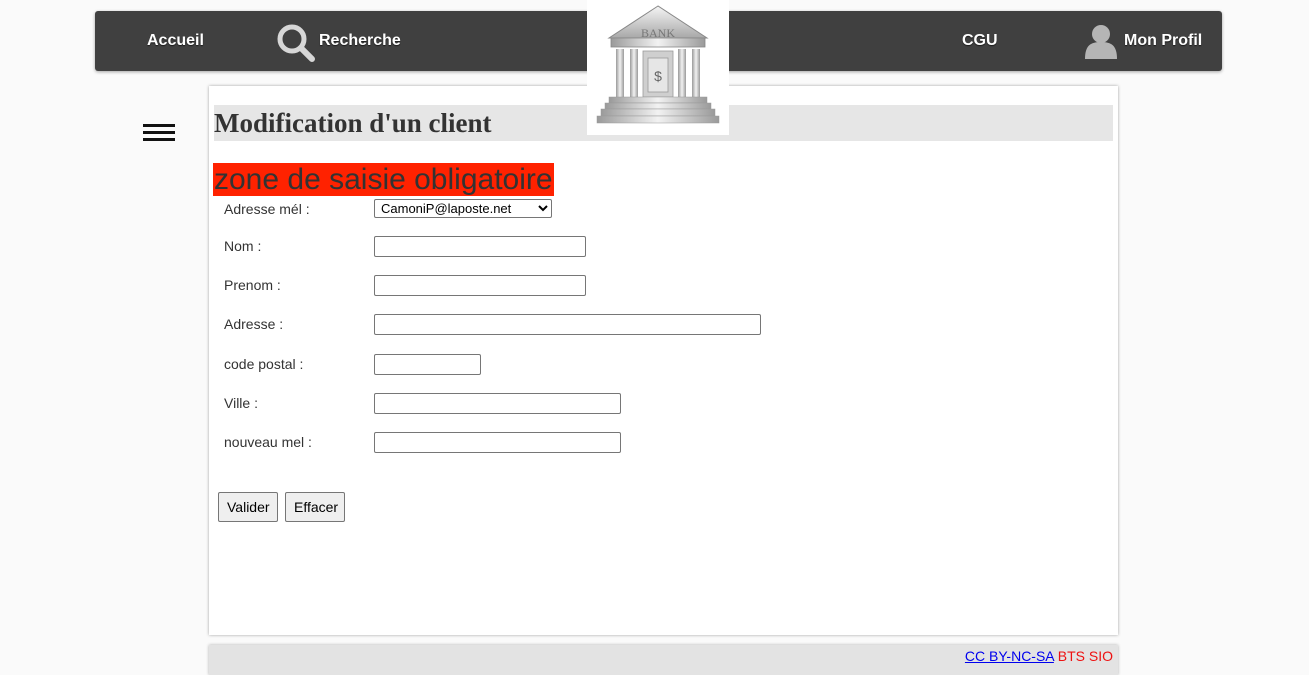  I want to click on email-label: Adresse mél :, so click(267, 209).